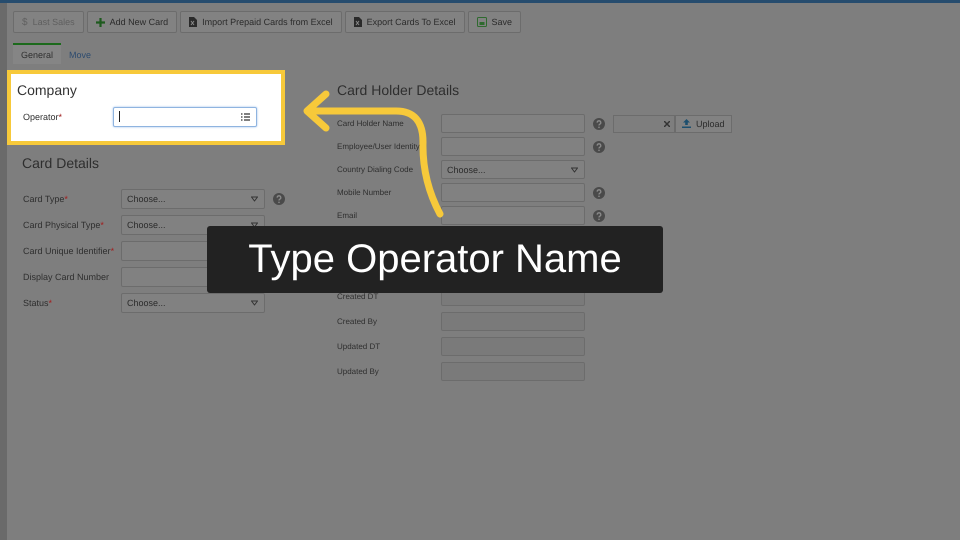 The image size is (960, 540). I want to click on tab: Move, so click(80, 53).